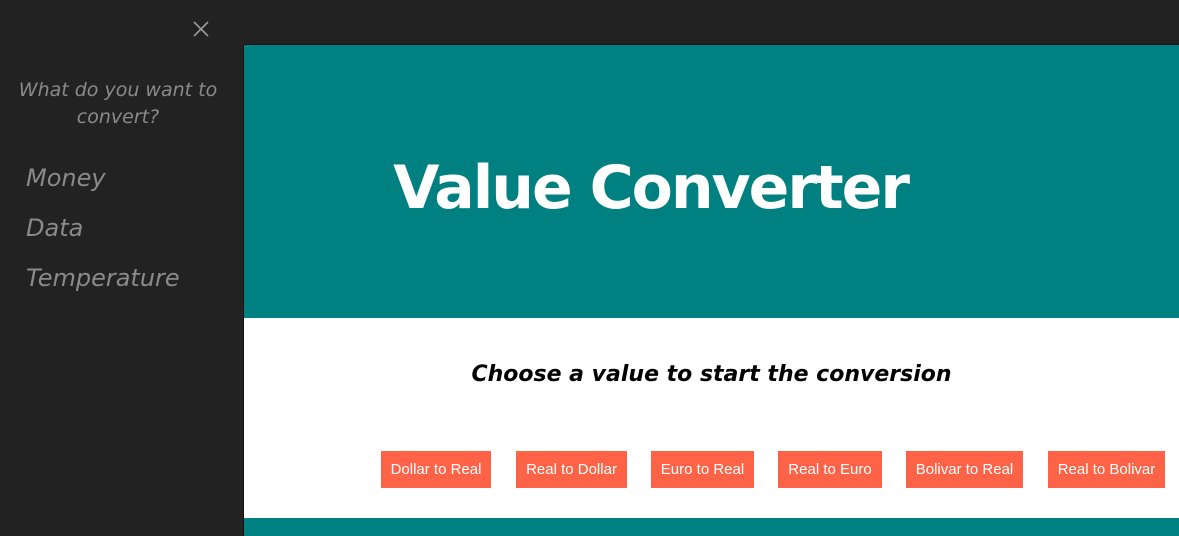 This screenshot has height=536, width=1179. Describe the element at coordinates (964, 469) in the screenshot. I see `bolivar-to-real-button: Bolivar to Real` at that location.